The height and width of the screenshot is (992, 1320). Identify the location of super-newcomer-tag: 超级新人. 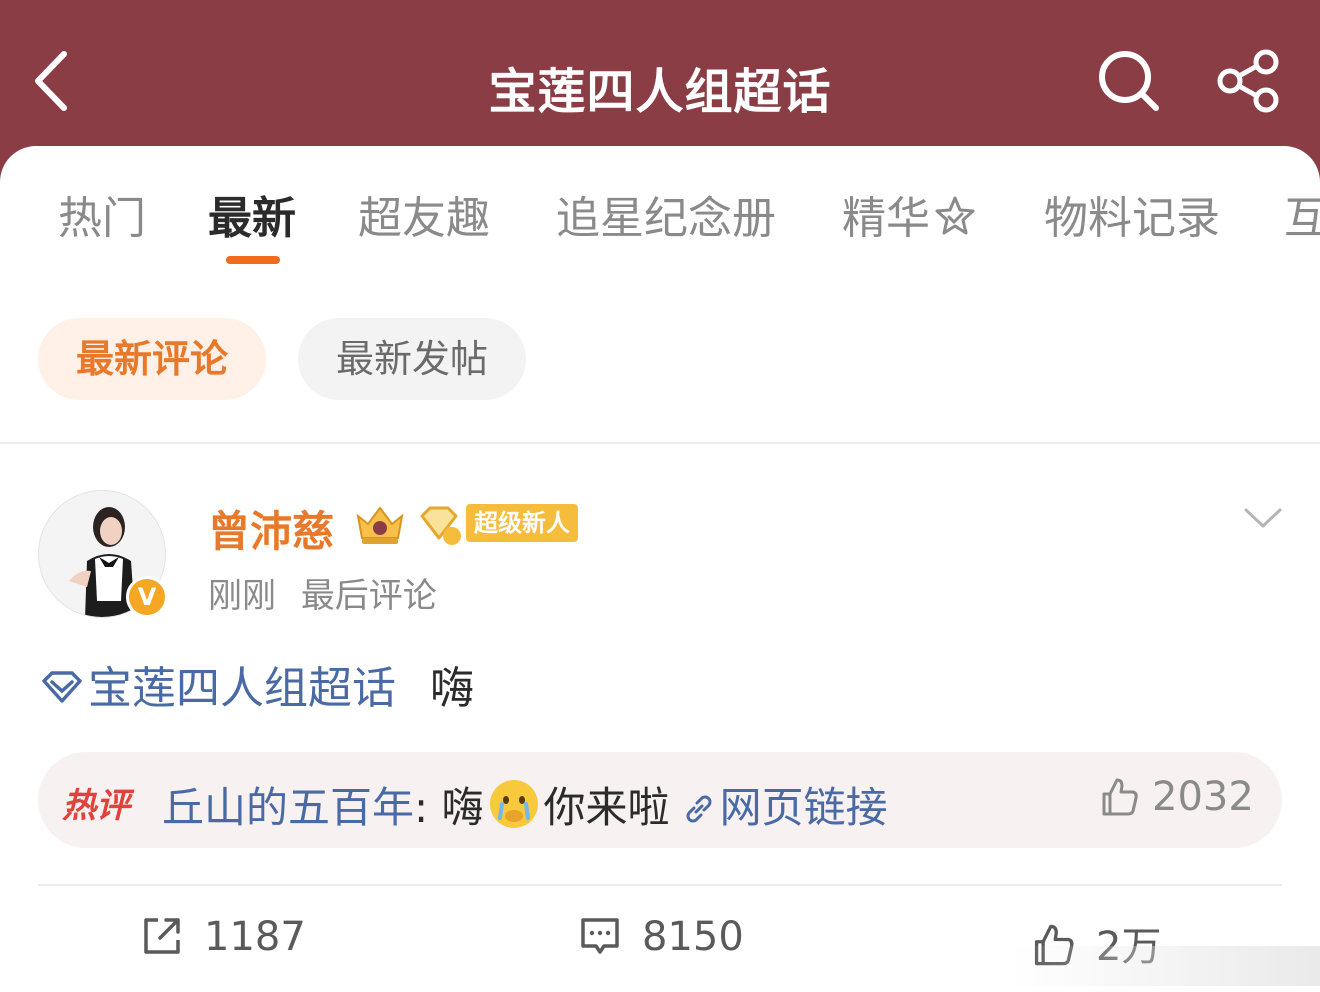
(522, 523).